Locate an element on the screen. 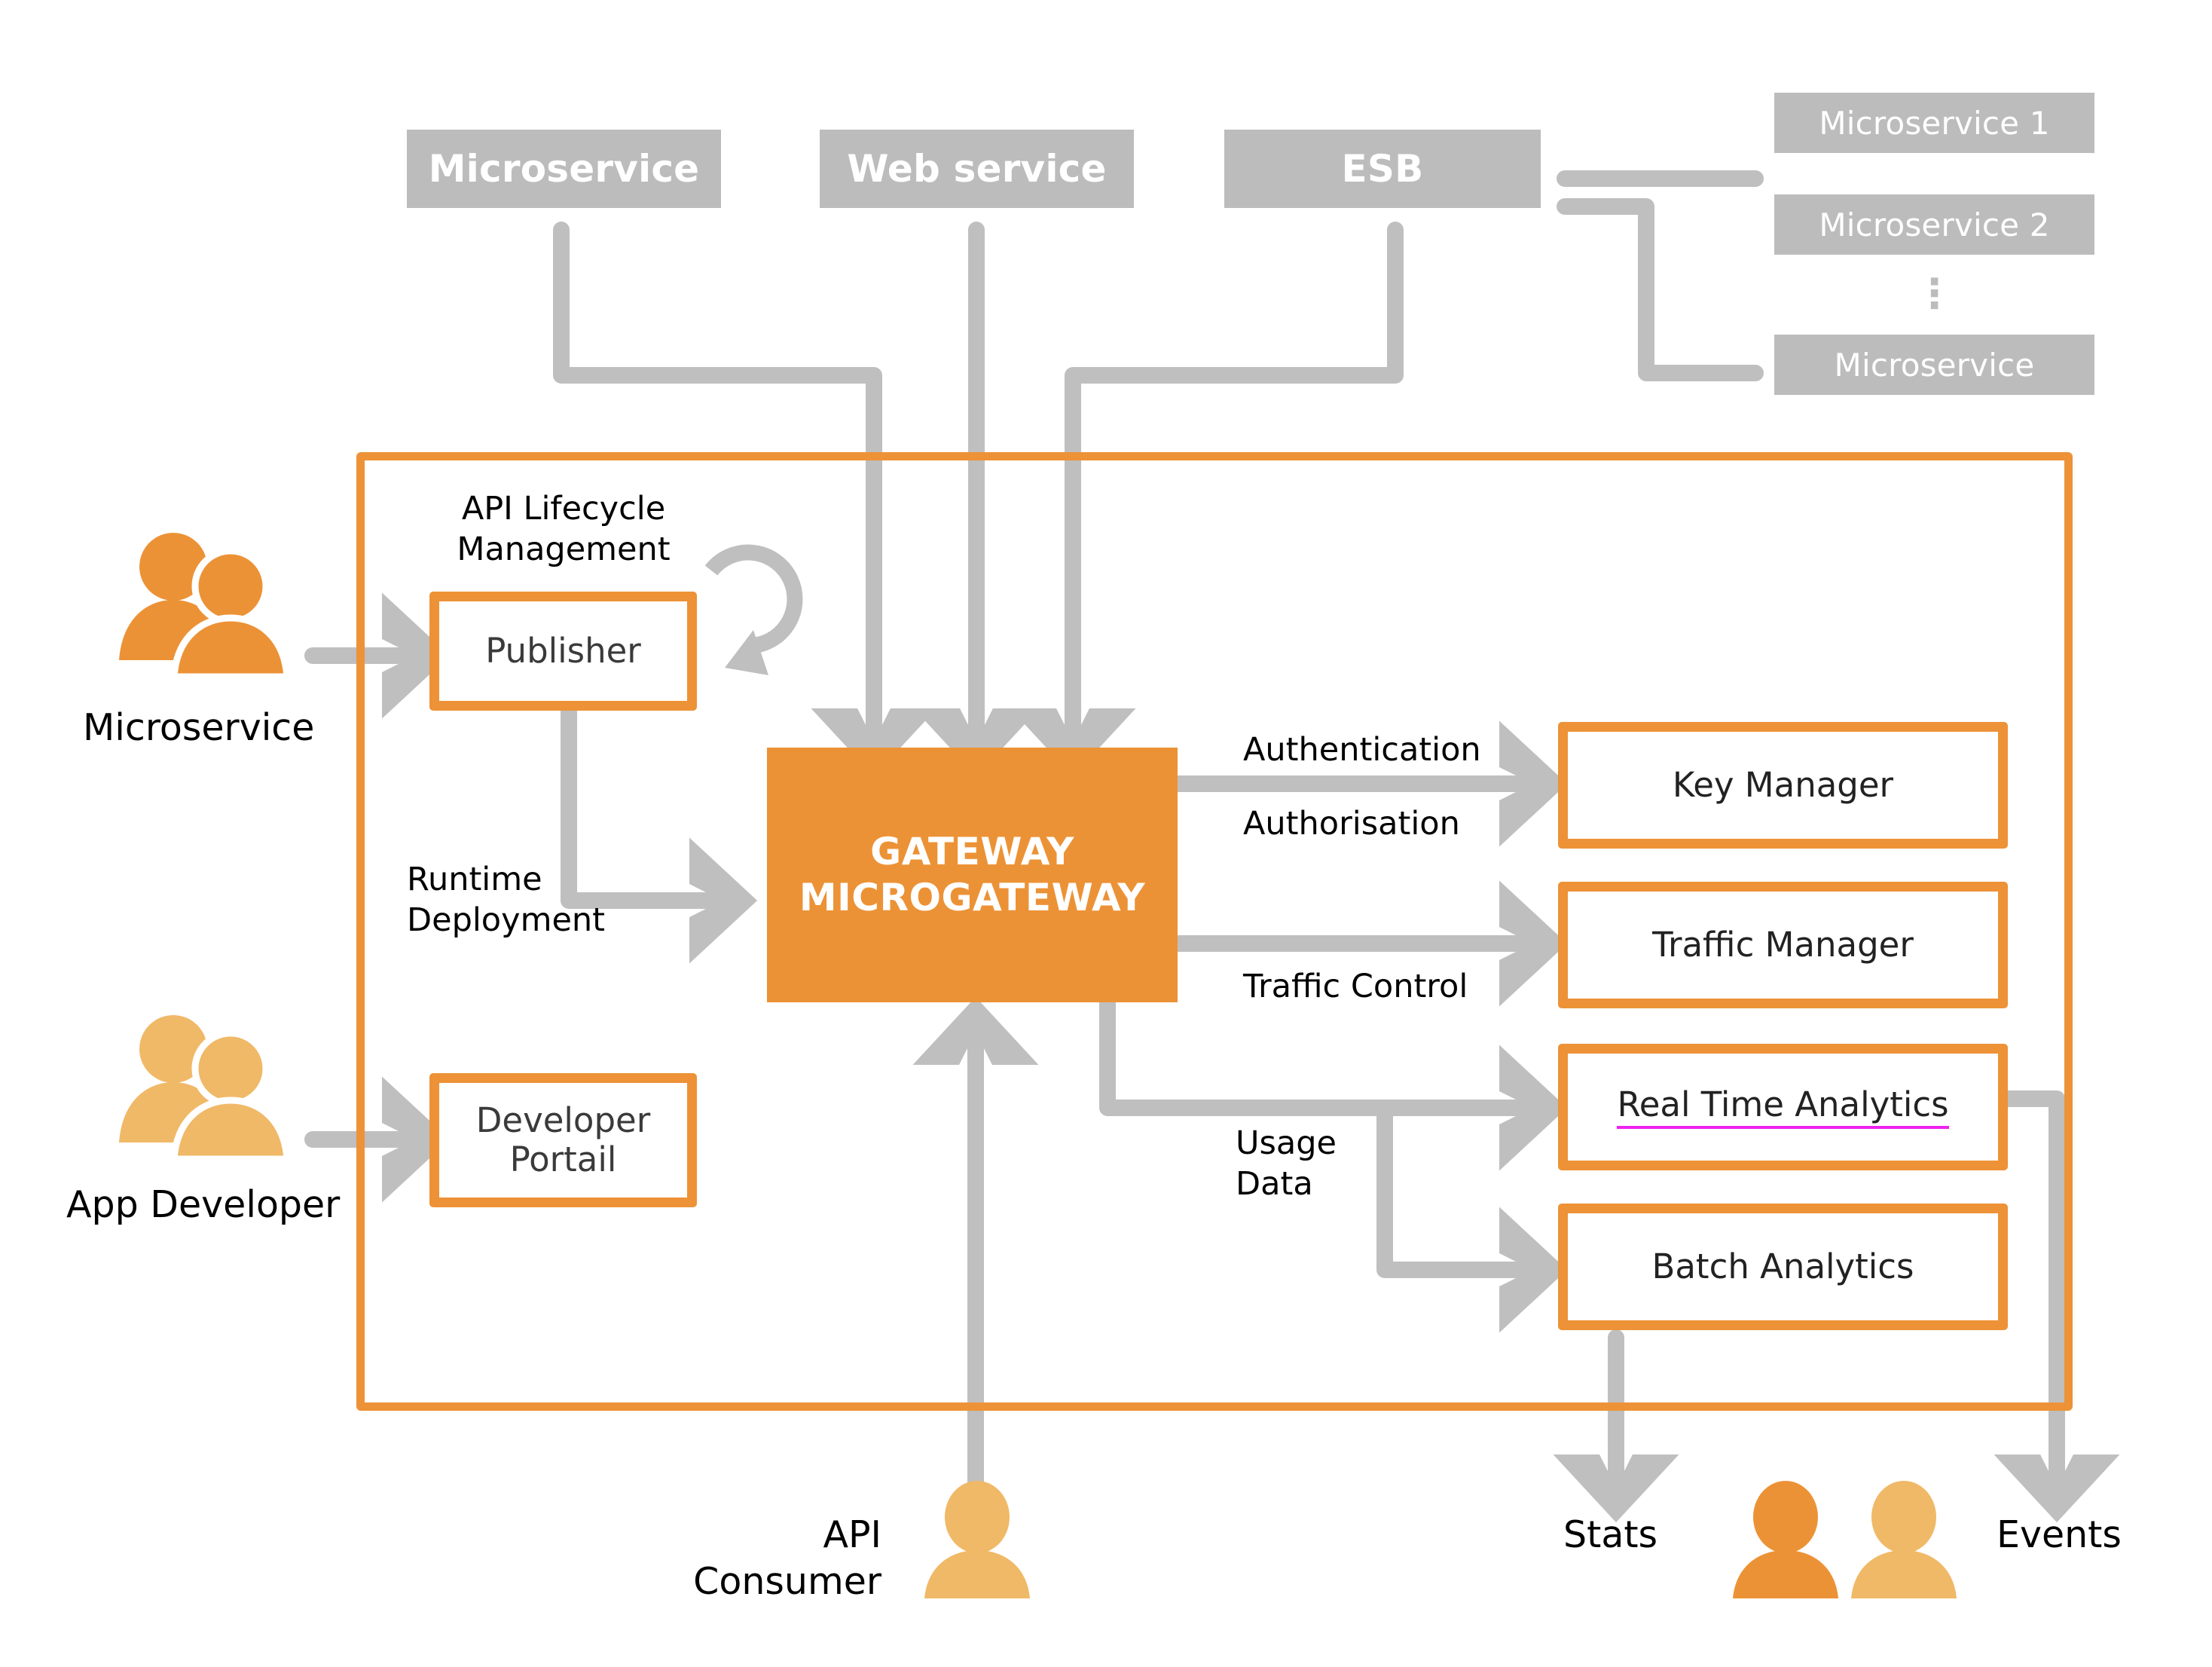 This screenshot has width=2212, height=1667. esb-microservice-1: Microservice 1 is located at coordinates (1934, 123).